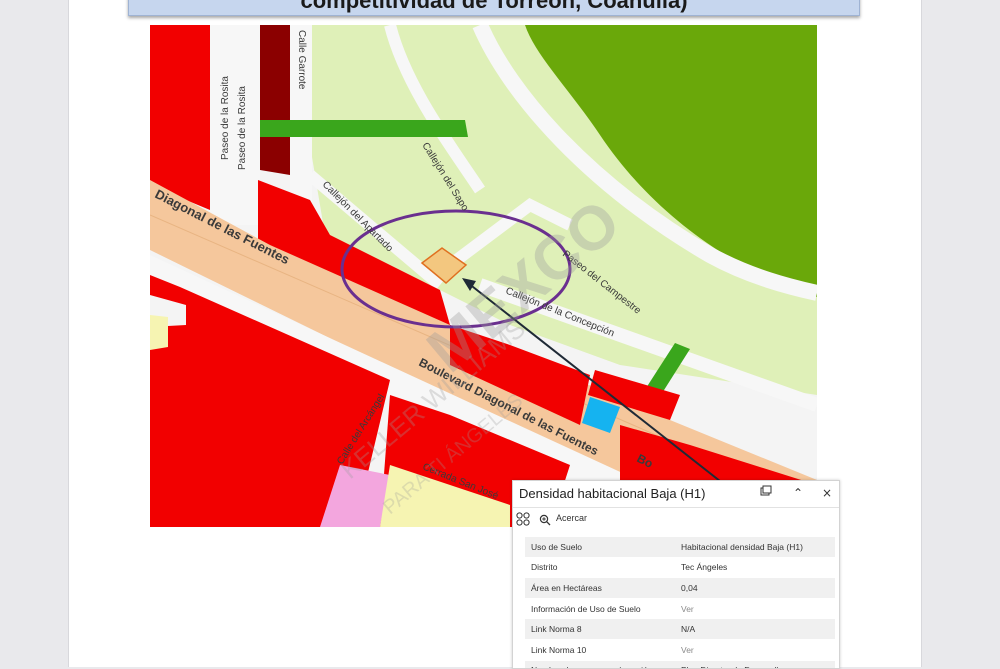  I want to click on popup-toolbar: Acercar, so click(676, 520).